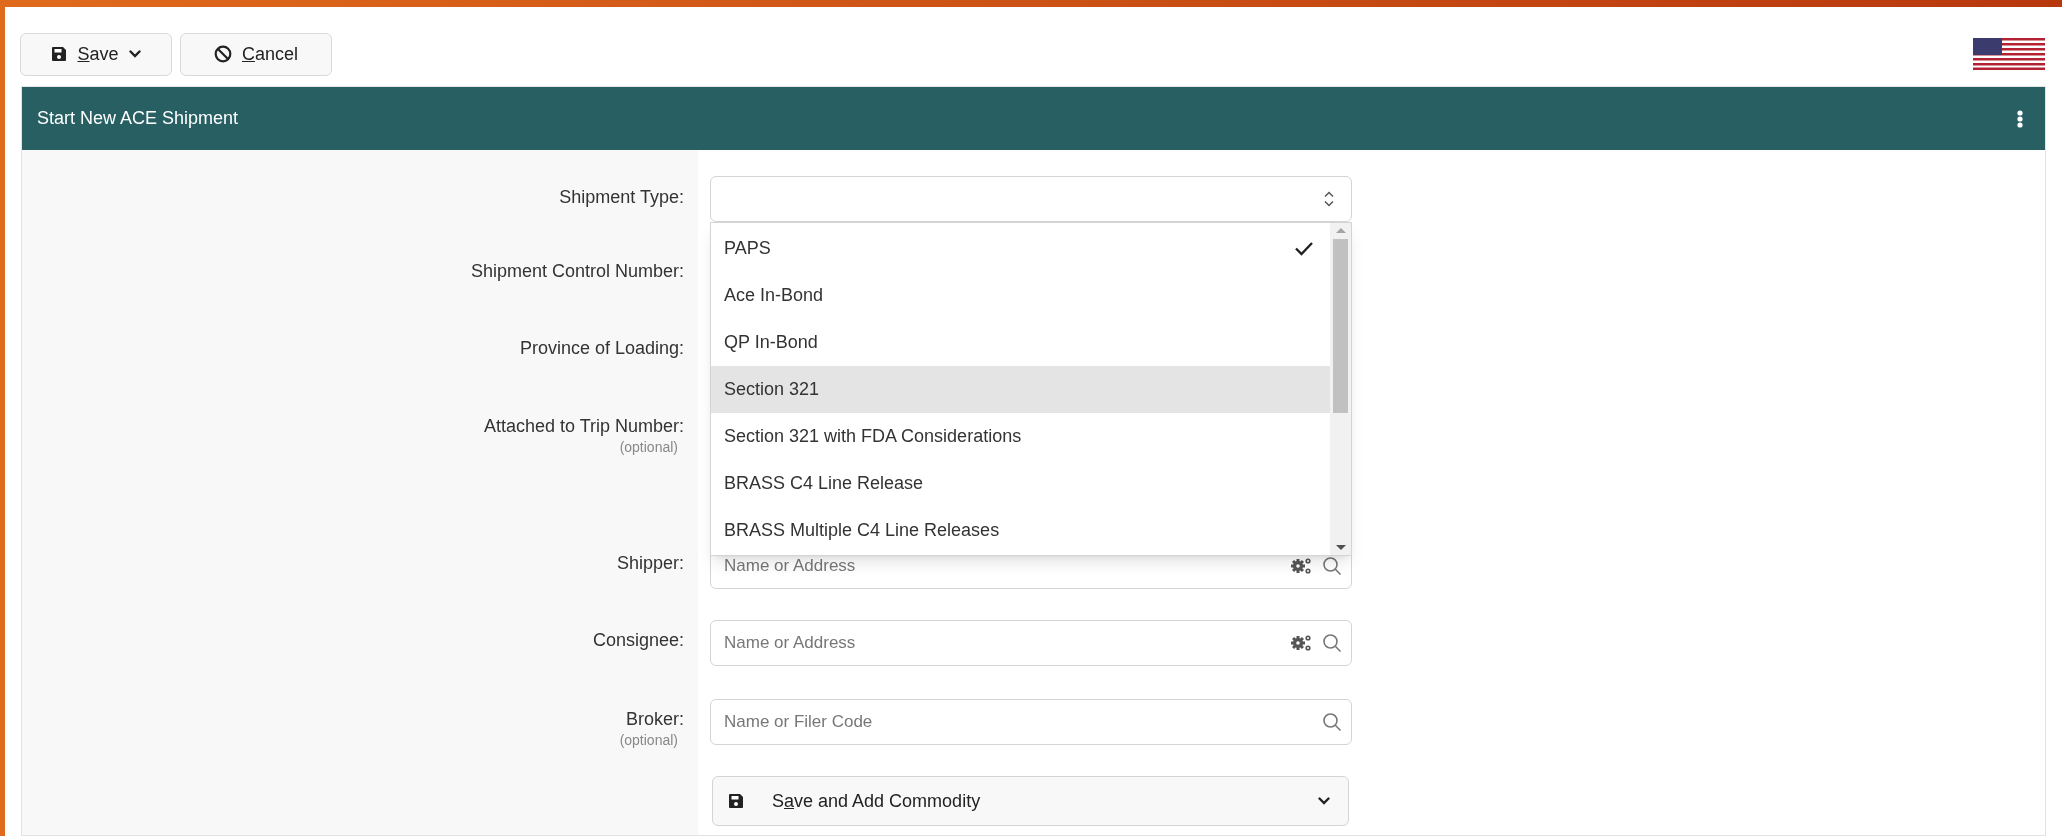 This screenshot has height=836, width=2062. What do you see at coordinates (96, 54) in the screenshot?
I see `save-button: Save` at bounding box center [96, 54].